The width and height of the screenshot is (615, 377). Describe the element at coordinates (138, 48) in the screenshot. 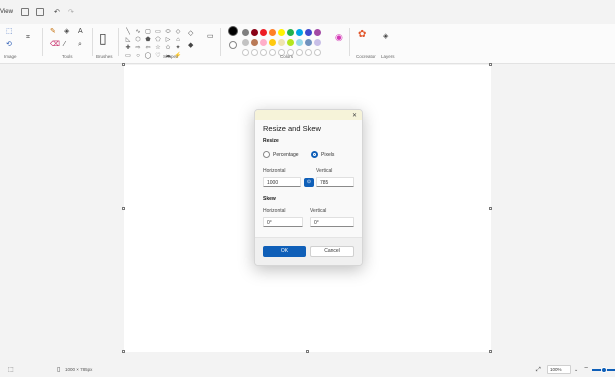

I see `shape-option-icon: ⇨` at that location.